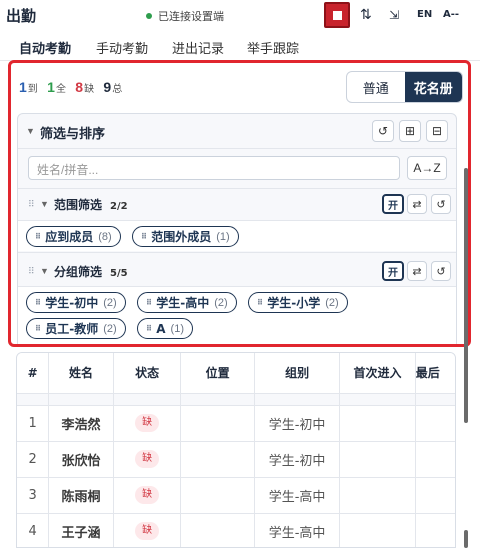 The height and width of the screenshot is (548, 480). I want to click on row-name: 张欣怡, so click(81, 459).